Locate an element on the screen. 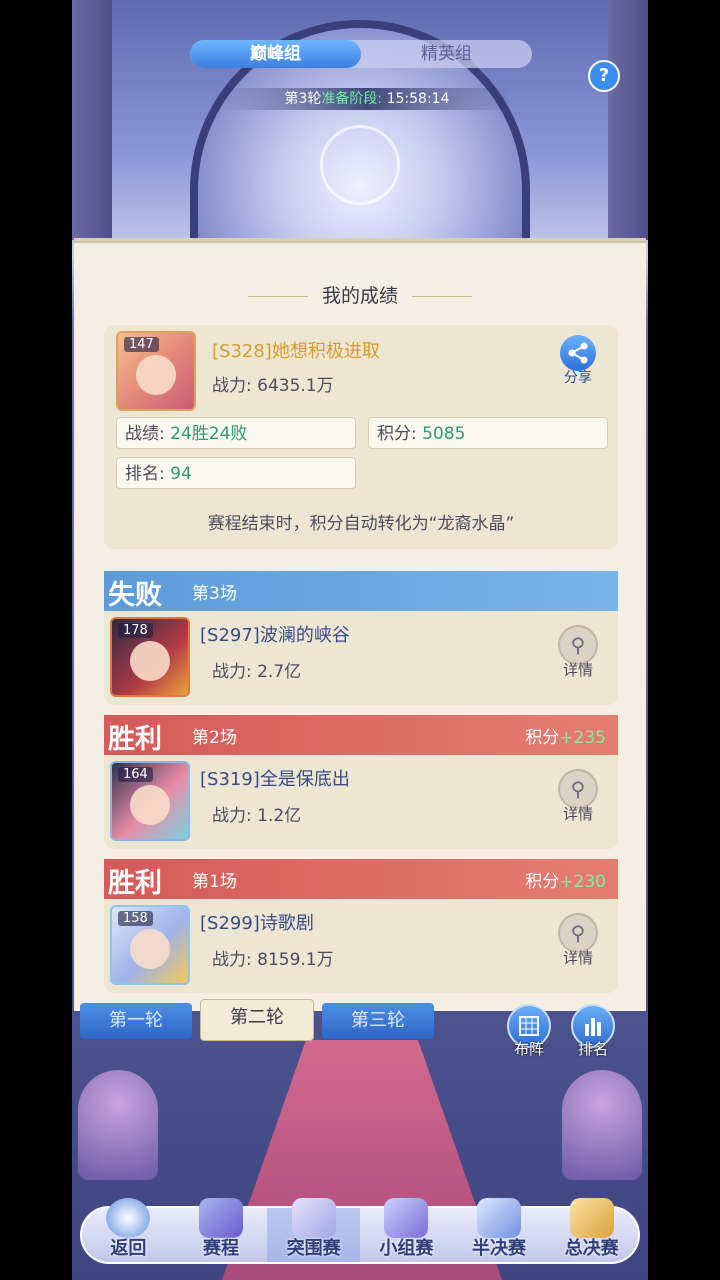 The width and height of the screenshot is (720, 1280). record-stat: 战绩: 24胜24败 is located at coordinates (236, 433).